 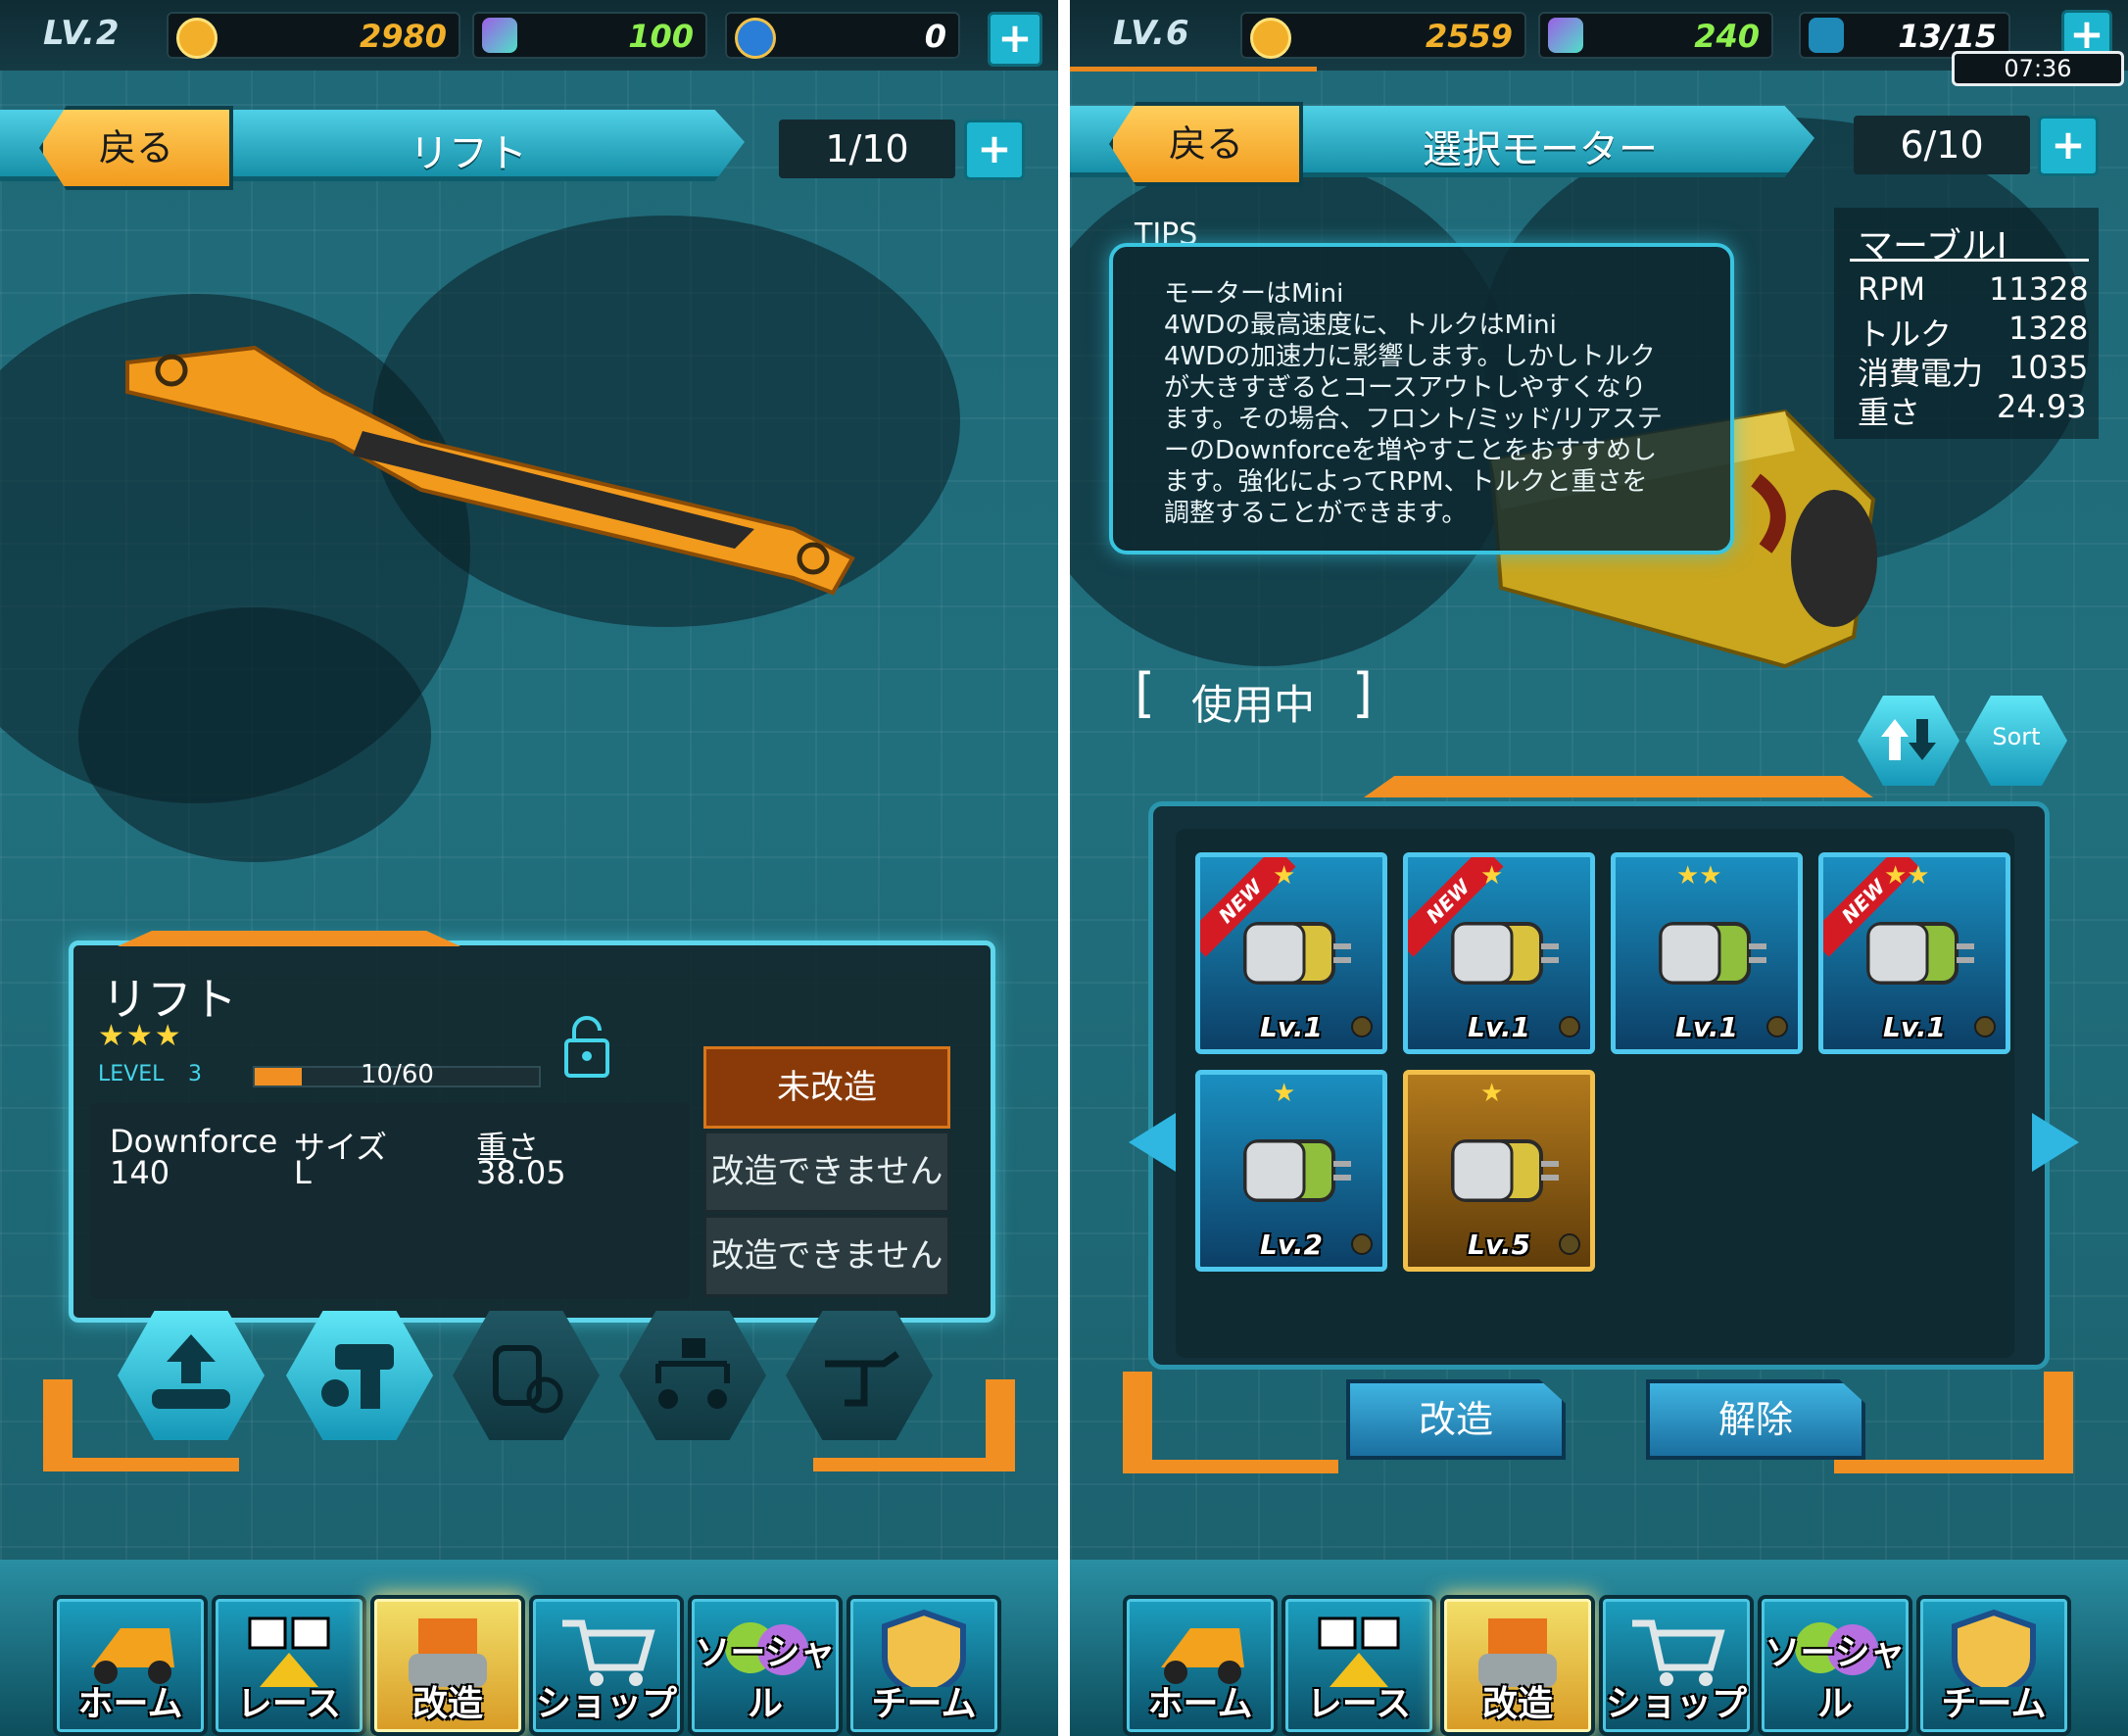 What do you see at coordinates (1153, 1142) in the screenshot?
I see `page-left-arrow-icon` at bounding box center [1153, 1142].